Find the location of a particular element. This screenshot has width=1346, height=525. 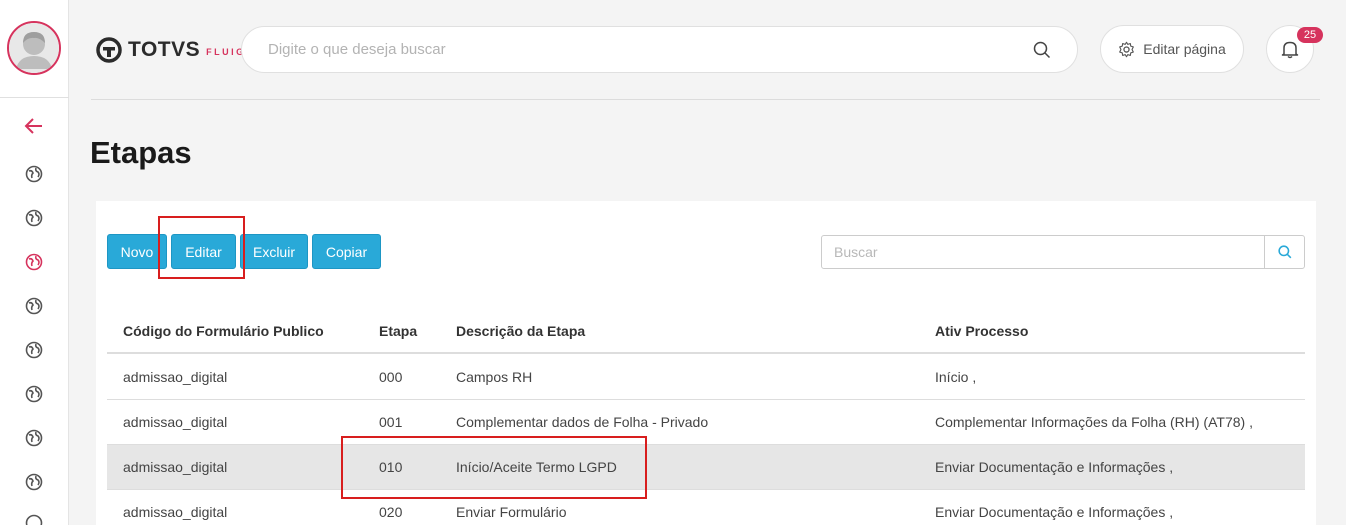

column-header-descricao: Descrição da Etapa is located at coordinates (520, 330).